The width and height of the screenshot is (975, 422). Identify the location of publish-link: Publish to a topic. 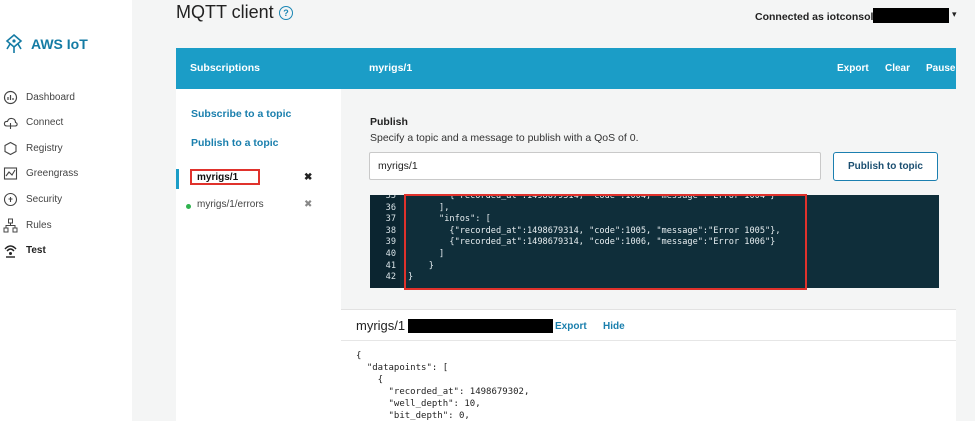
(235, 143).